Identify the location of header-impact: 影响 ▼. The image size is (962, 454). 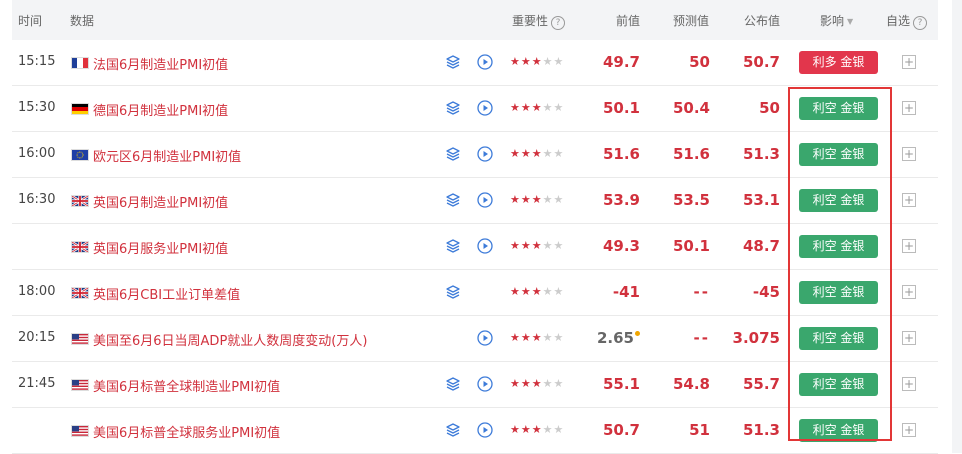
(836, 20).